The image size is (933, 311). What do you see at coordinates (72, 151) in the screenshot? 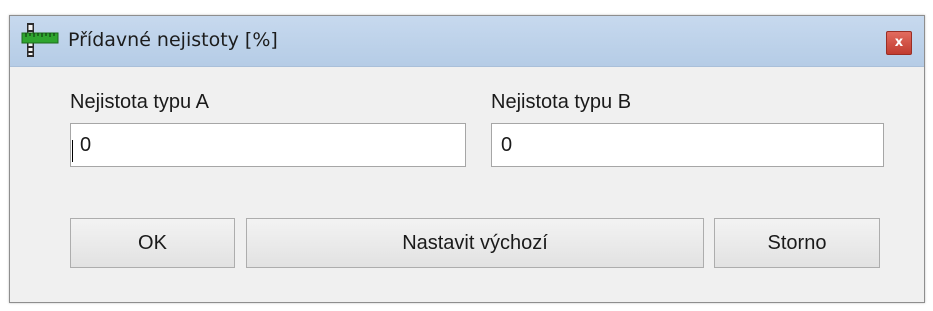
I see `text-cursor` at bounding box center [72, 151].